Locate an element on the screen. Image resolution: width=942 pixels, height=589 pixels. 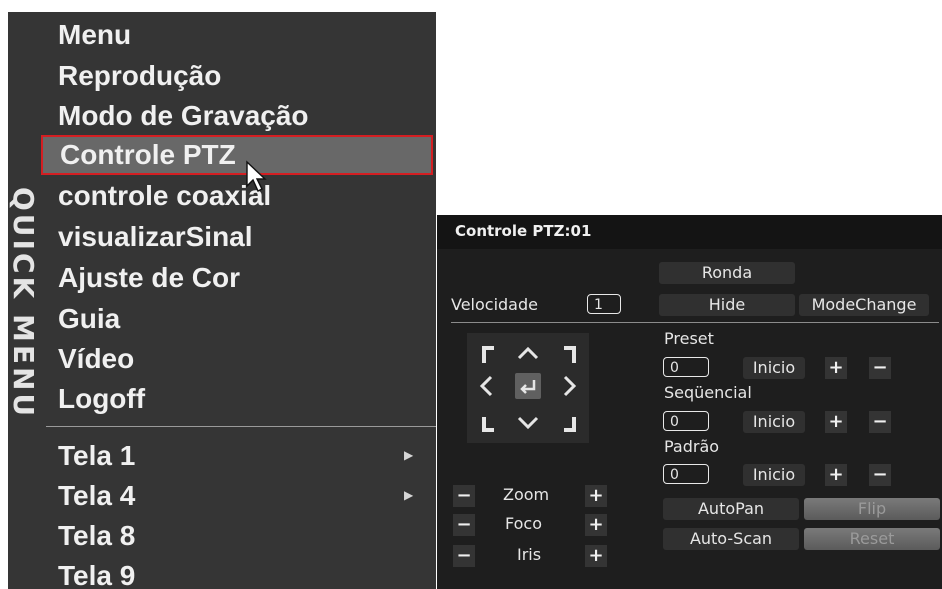
preset-label: Preset is located at coordinates (689, 338).